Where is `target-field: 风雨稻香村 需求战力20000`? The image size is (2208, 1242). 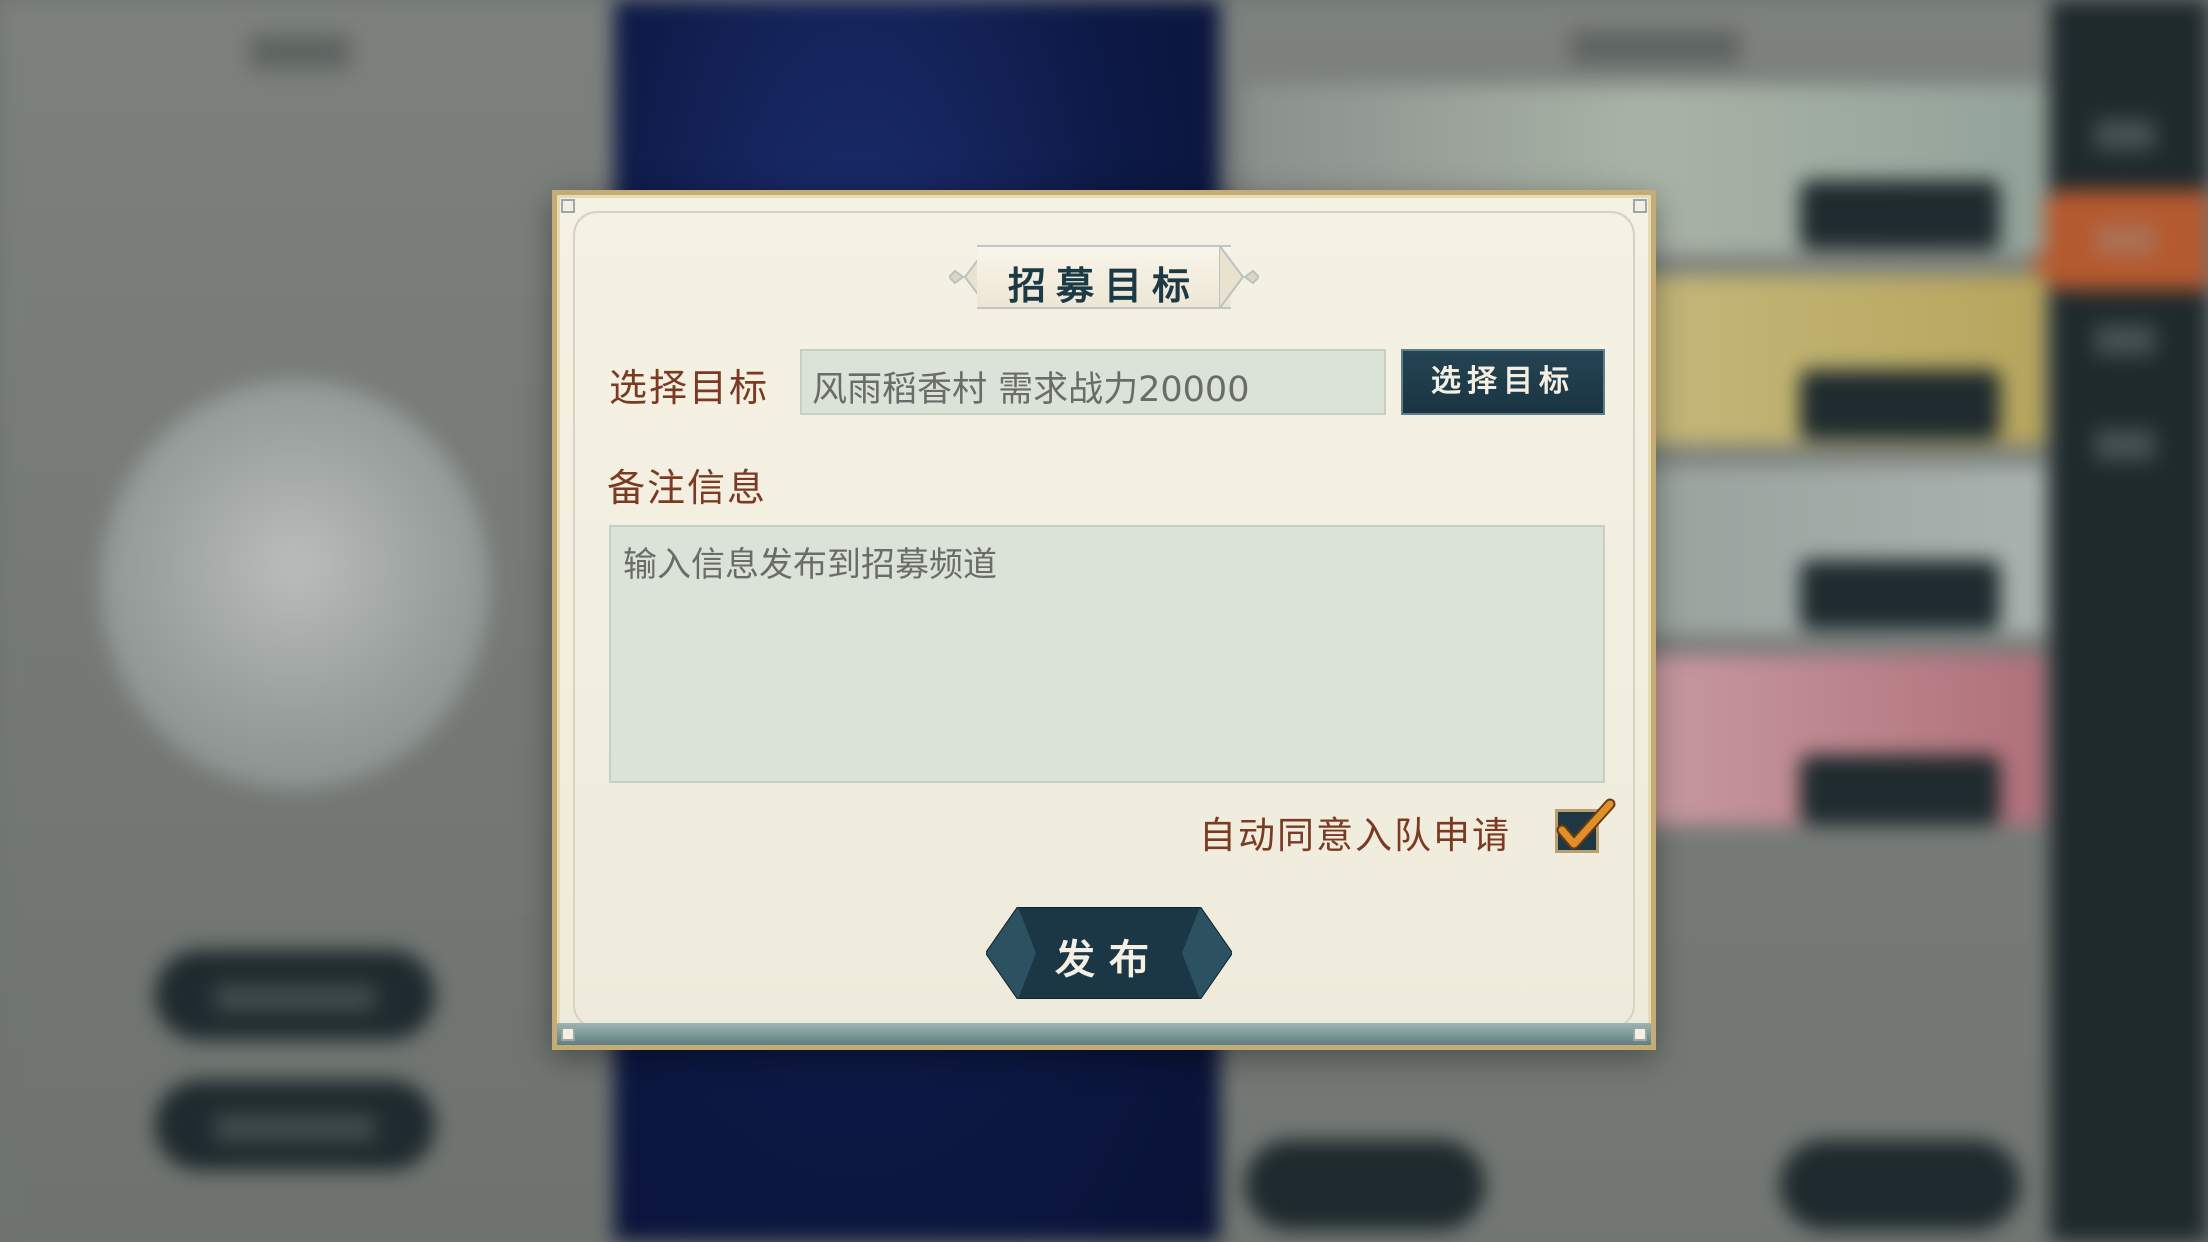
target-field: 风雨稻香村 需求战力20000 is located at coordinates (1093, 382).